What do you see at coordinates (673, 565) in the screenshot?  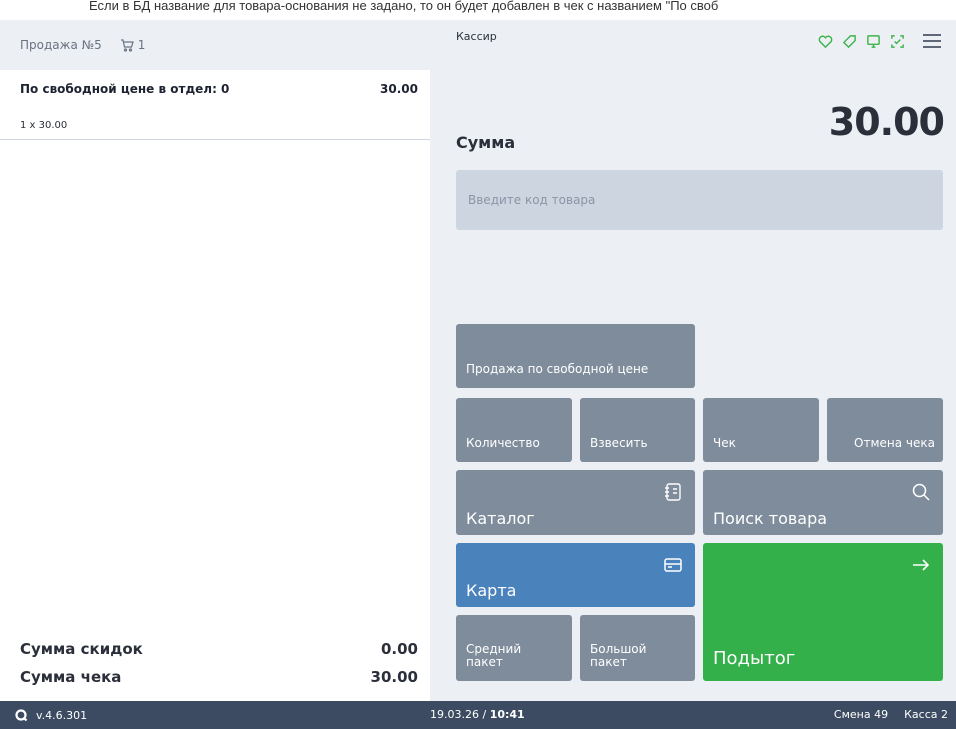 I see `card-icon` at bounding box center [673, 565].